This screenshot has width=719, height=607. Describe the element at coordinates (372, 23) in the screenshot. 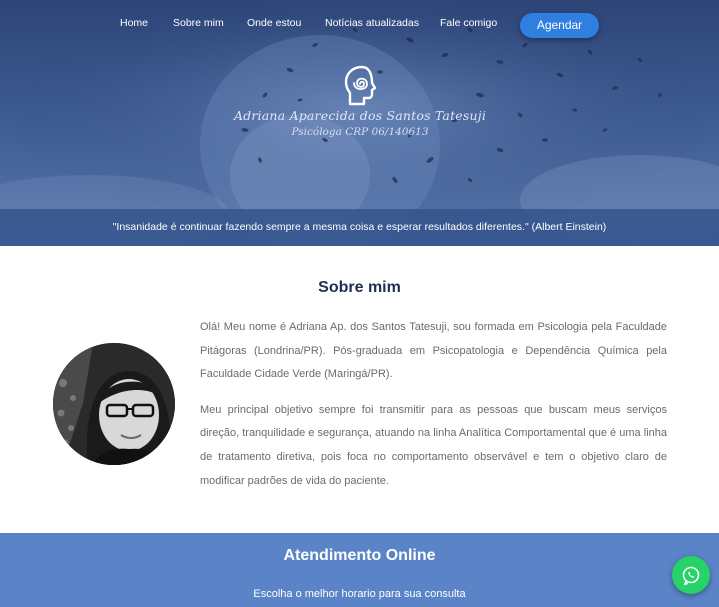

I see `nav-link-noticias: Notícias atualizadas` at that location.